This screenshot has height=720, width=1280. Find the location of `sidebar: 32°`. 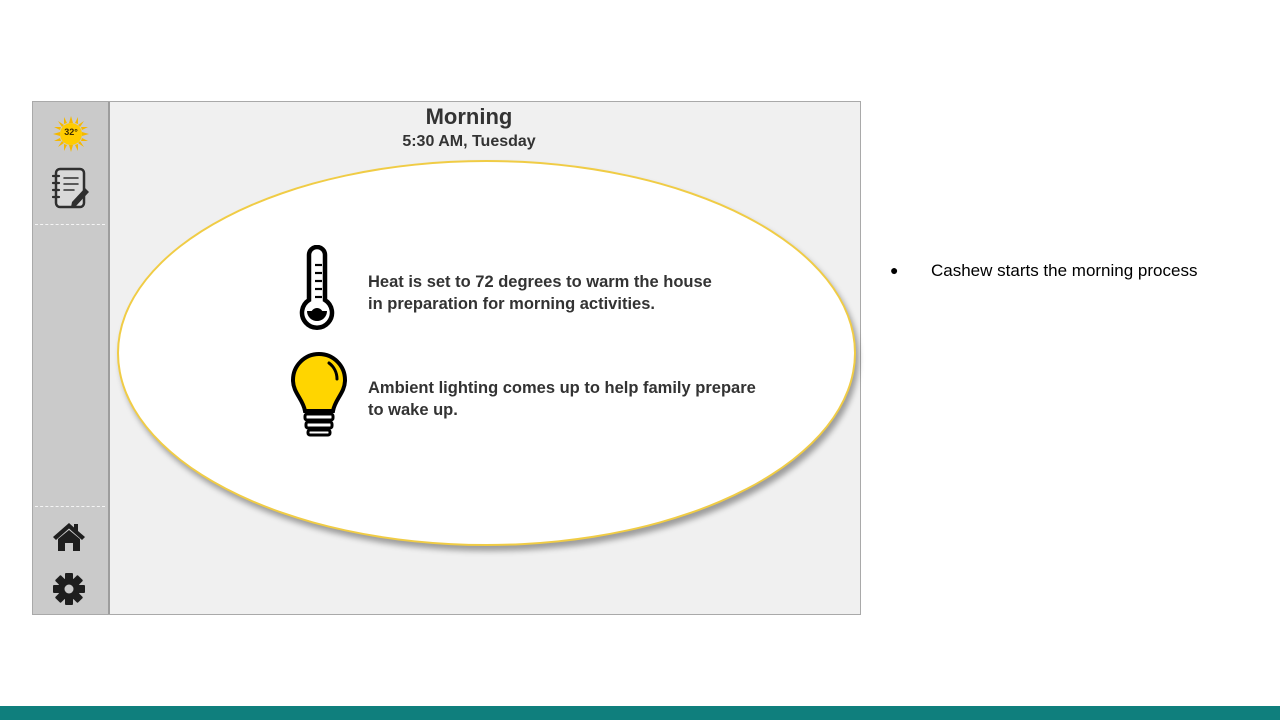

sidebar: 32° is located at coordinates (71, 358).